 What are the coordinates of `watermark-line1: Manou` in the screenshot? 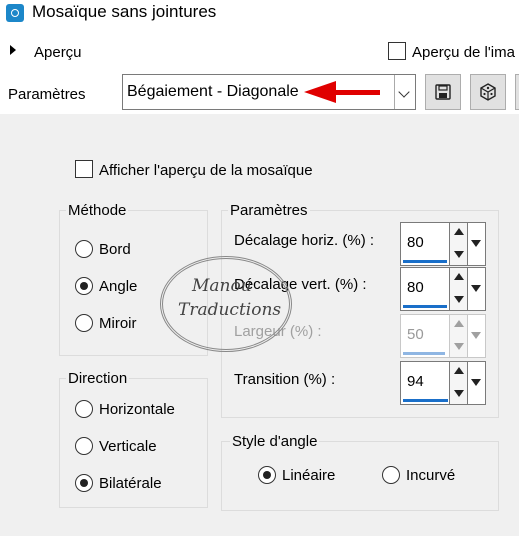 It's located at (222, 286).